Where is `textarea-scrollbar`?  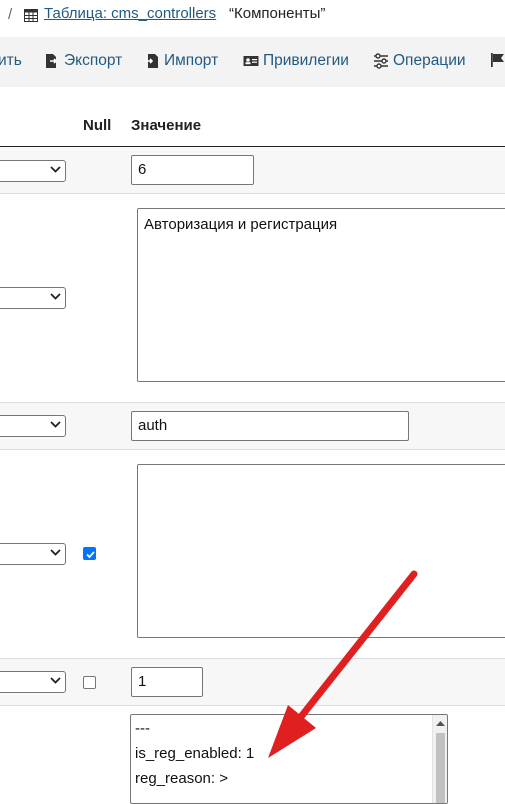
textarea-scrollbar is located at coordinates (439, 759).